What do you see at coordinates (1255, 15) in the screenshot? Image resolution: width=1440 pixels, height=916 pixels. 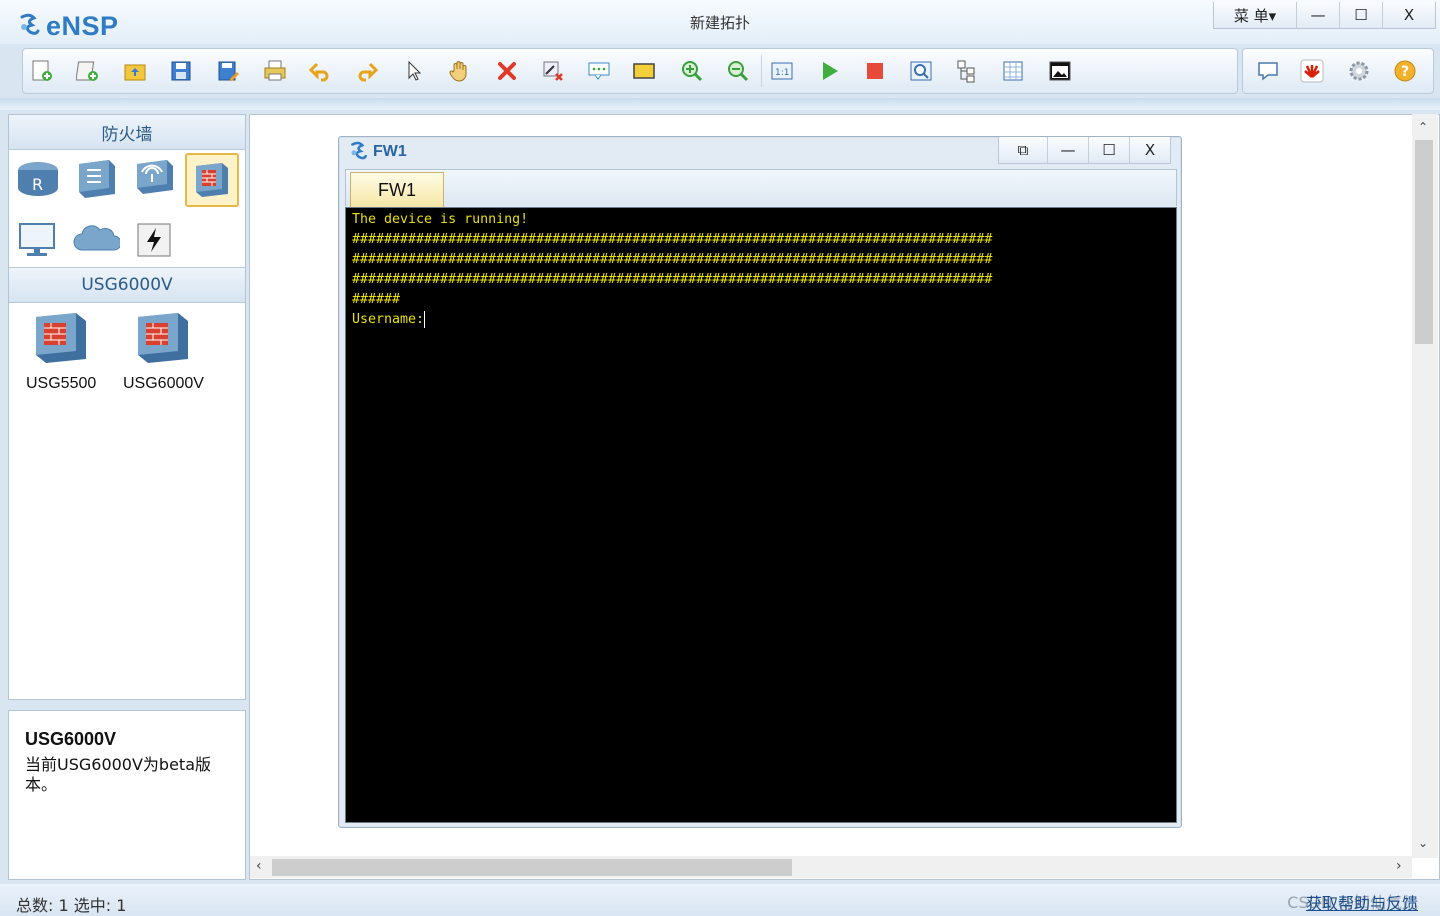 I see `main-menu-button: 菜 单▾` at bounding box center [1255, 15].